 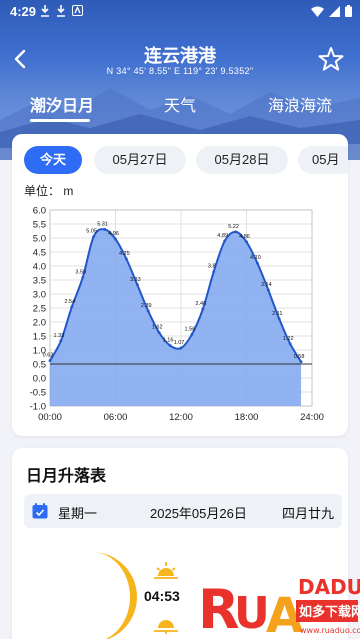 I want to click on tab-tide-sun-moon: 潮汐日月, so click(x=62, y=104).